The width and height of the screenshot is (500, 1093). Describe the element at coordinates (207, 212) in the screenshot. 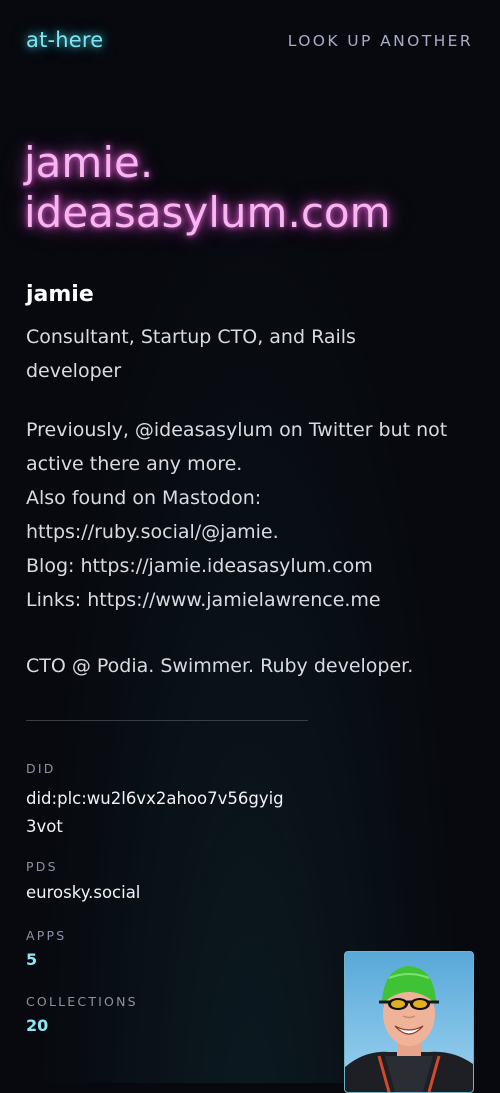

I see `handle-line-2: ideasasylum.com` at that location.